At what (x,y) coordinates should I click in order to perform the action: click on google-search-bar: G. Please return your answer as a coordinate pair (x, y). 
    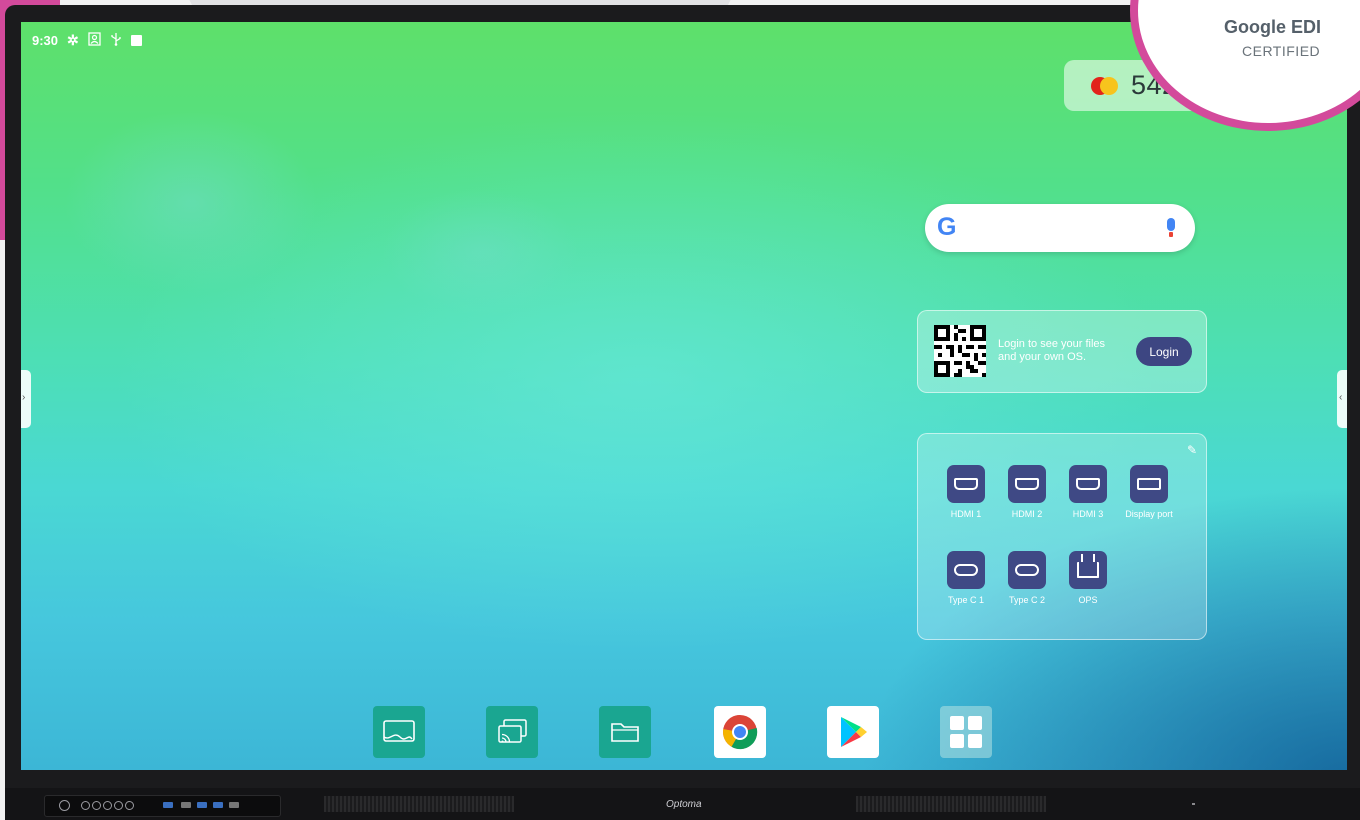
    Looking at the image, I should click on (1060, 228).